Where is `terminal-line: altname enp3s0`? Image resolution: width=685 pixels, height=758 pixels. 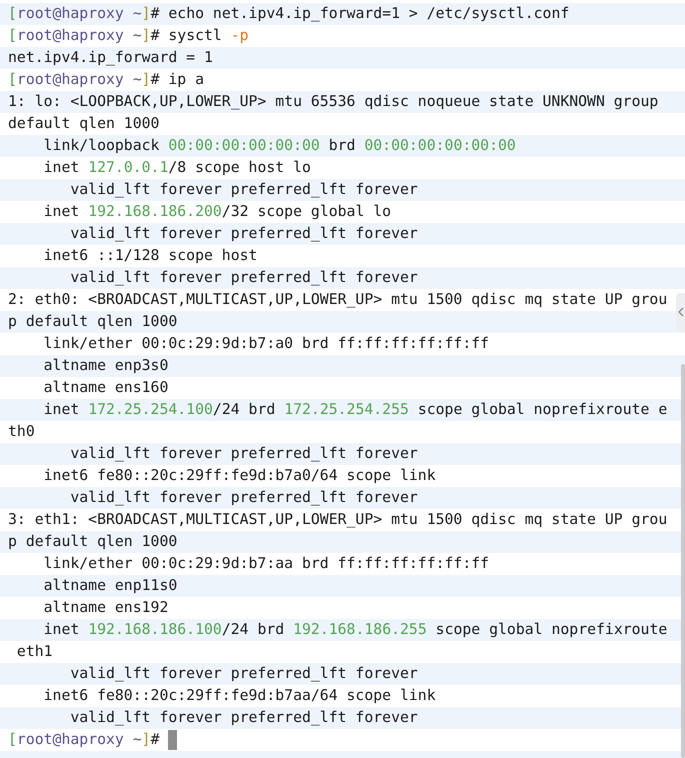
terminal-line: altname enp3s0 is located at coordinates (105, 366).